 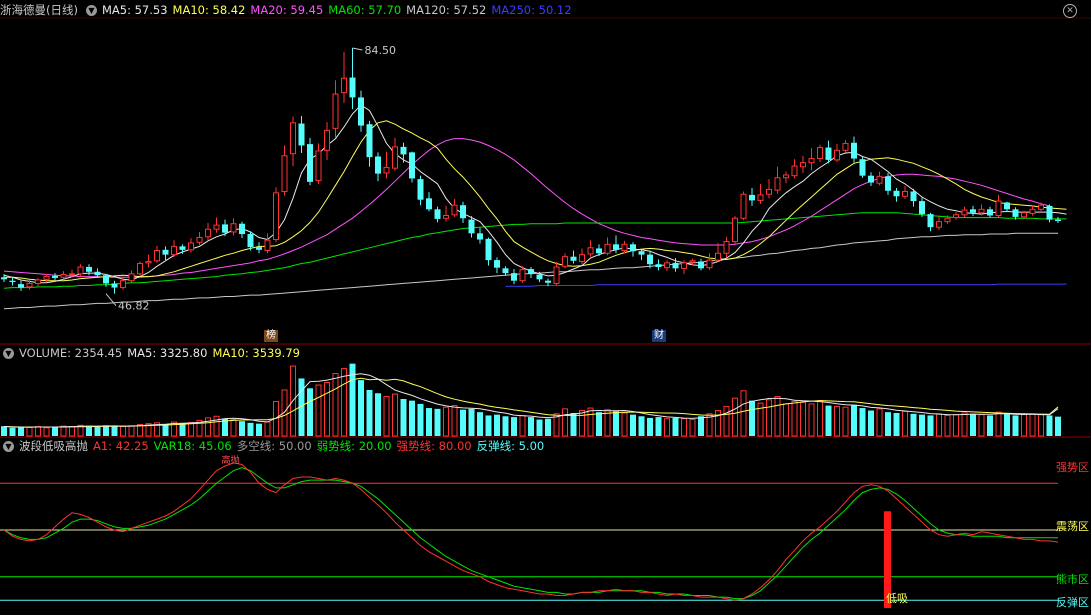 I want to click on cai-marker: 财, so click(x=659, y=336).